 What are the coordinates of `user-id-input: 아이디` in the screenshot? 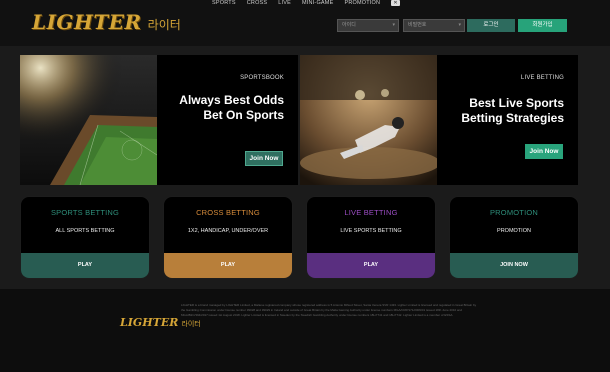 It's located at (368, 25).